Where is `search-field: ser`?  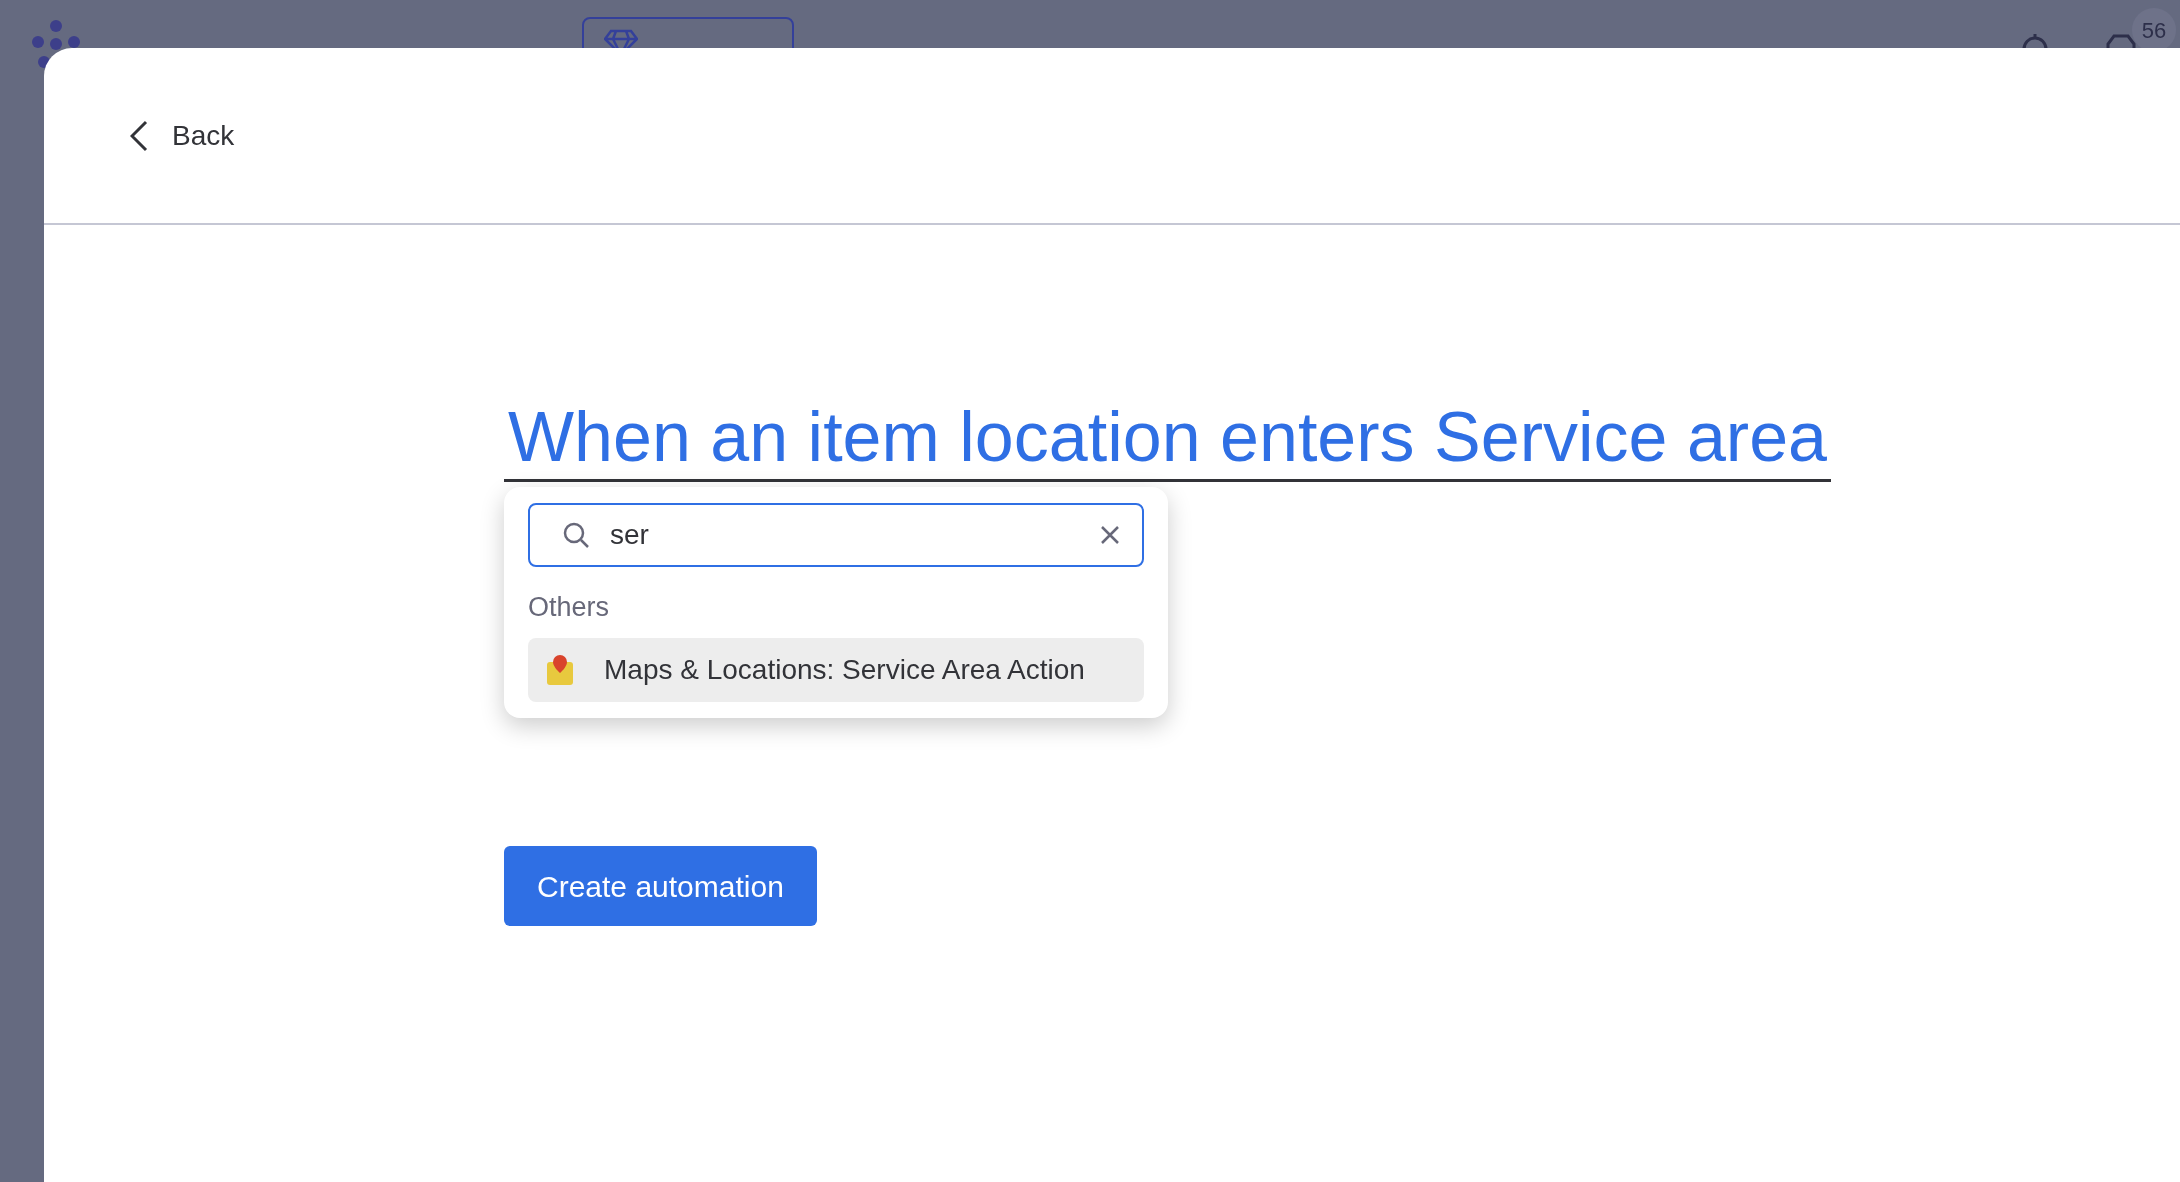
search-field: ser is located at coordinates (836, 535).